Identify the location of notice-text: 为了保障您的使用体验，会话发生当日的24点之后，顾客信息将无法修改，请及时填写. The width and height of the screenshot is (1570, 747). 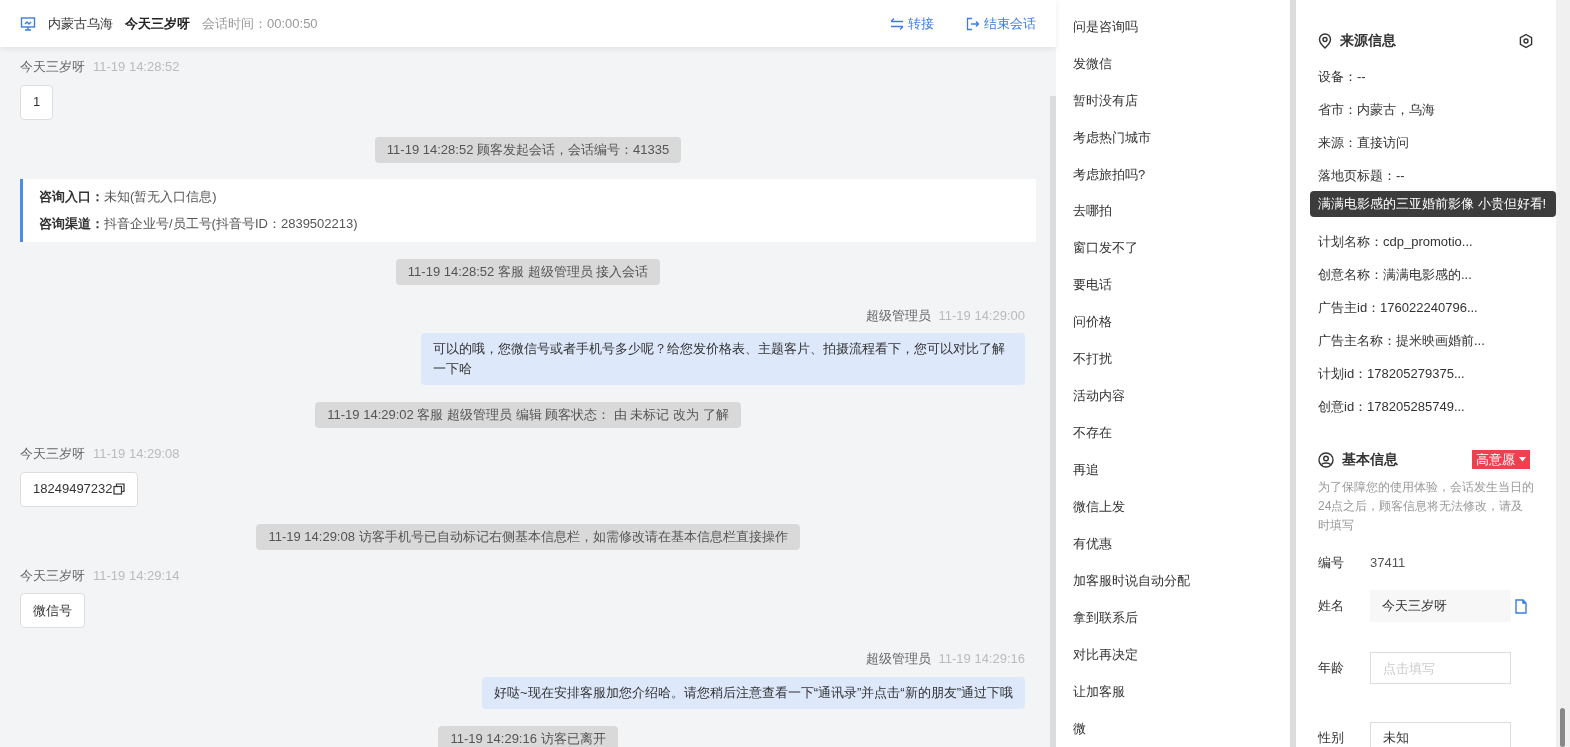
(1426, 506).